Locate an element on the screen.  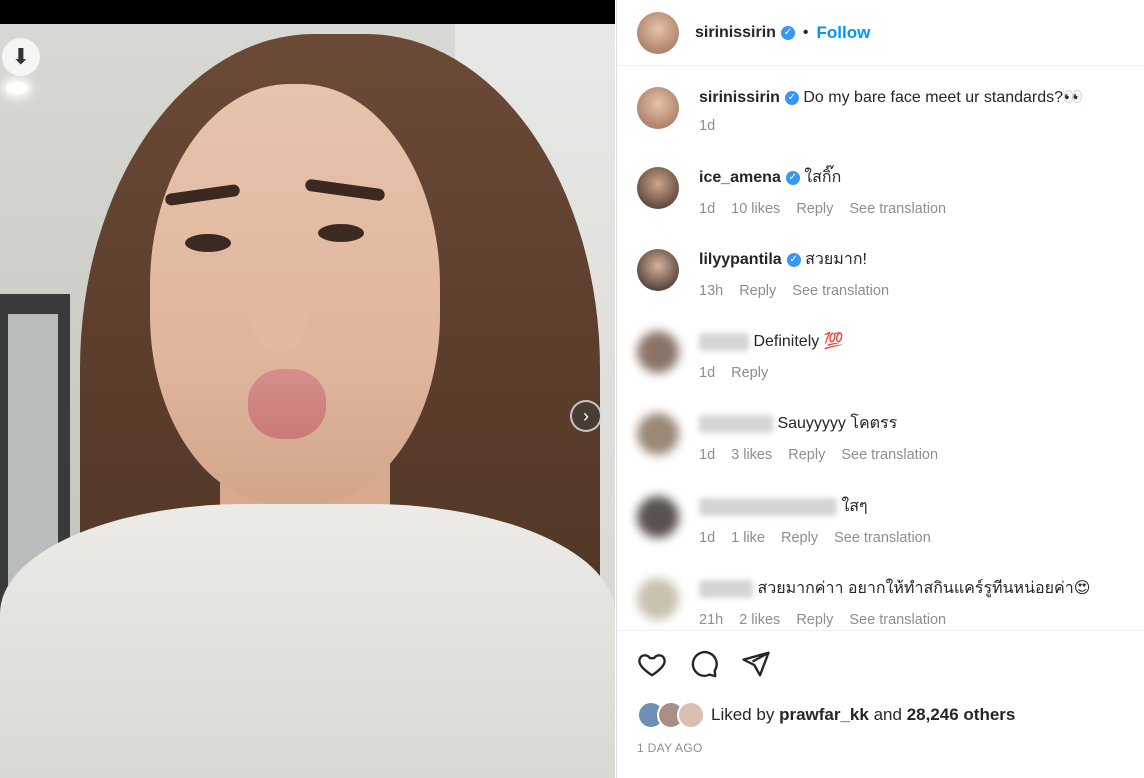
liked-by: Liked by prawfar_kk and 28,246 others is located at coordinates (826, 715).